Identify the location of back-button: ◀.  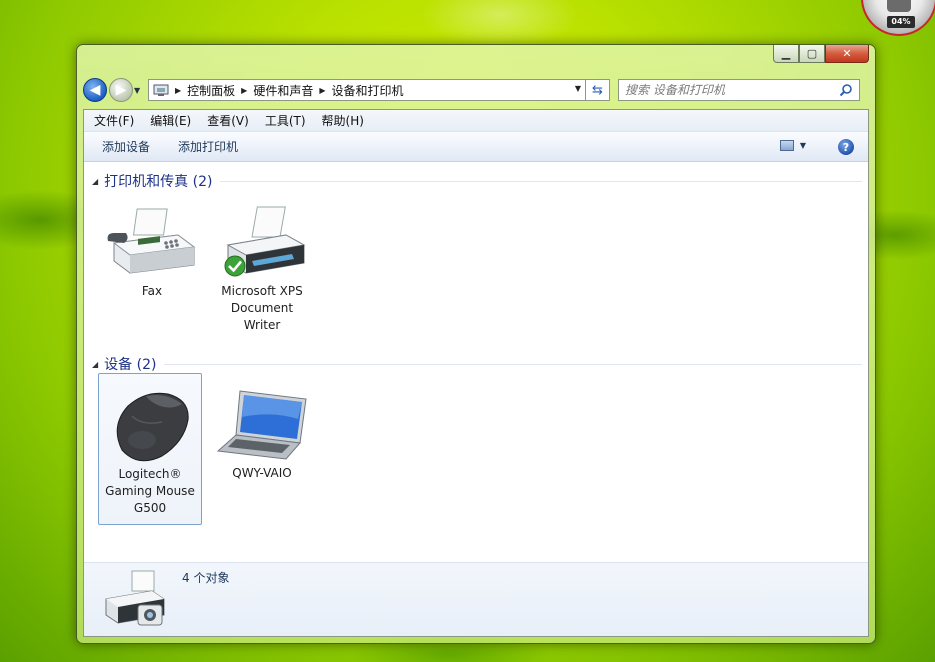
(95, 90).